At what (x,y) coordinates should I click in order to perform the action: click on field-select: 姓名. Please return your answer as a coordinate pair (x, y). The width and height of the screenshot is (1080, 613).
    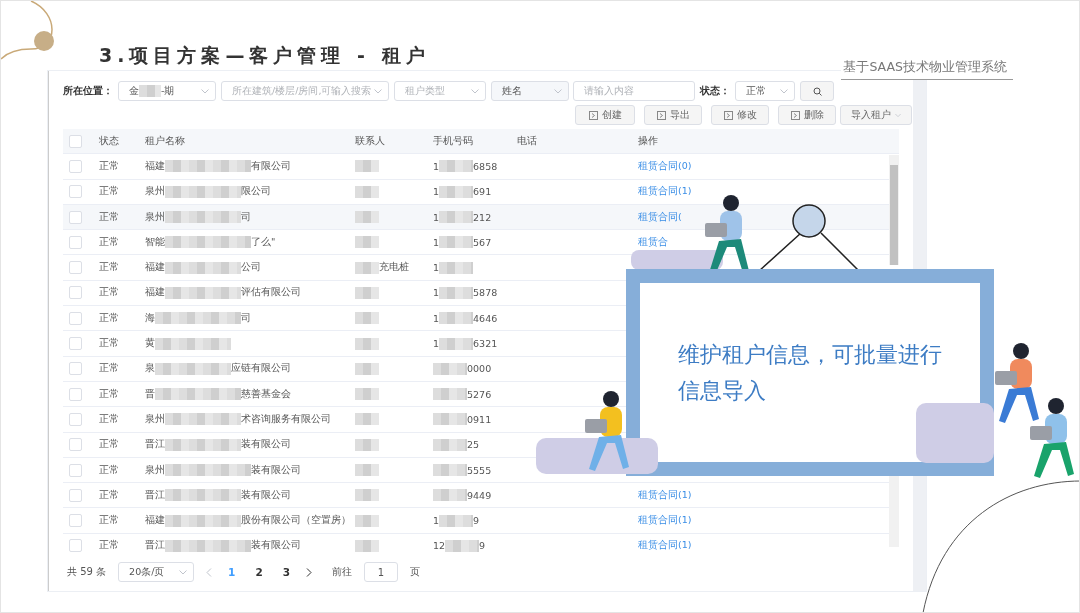
    Looking at the image, I should click on (530, 91).